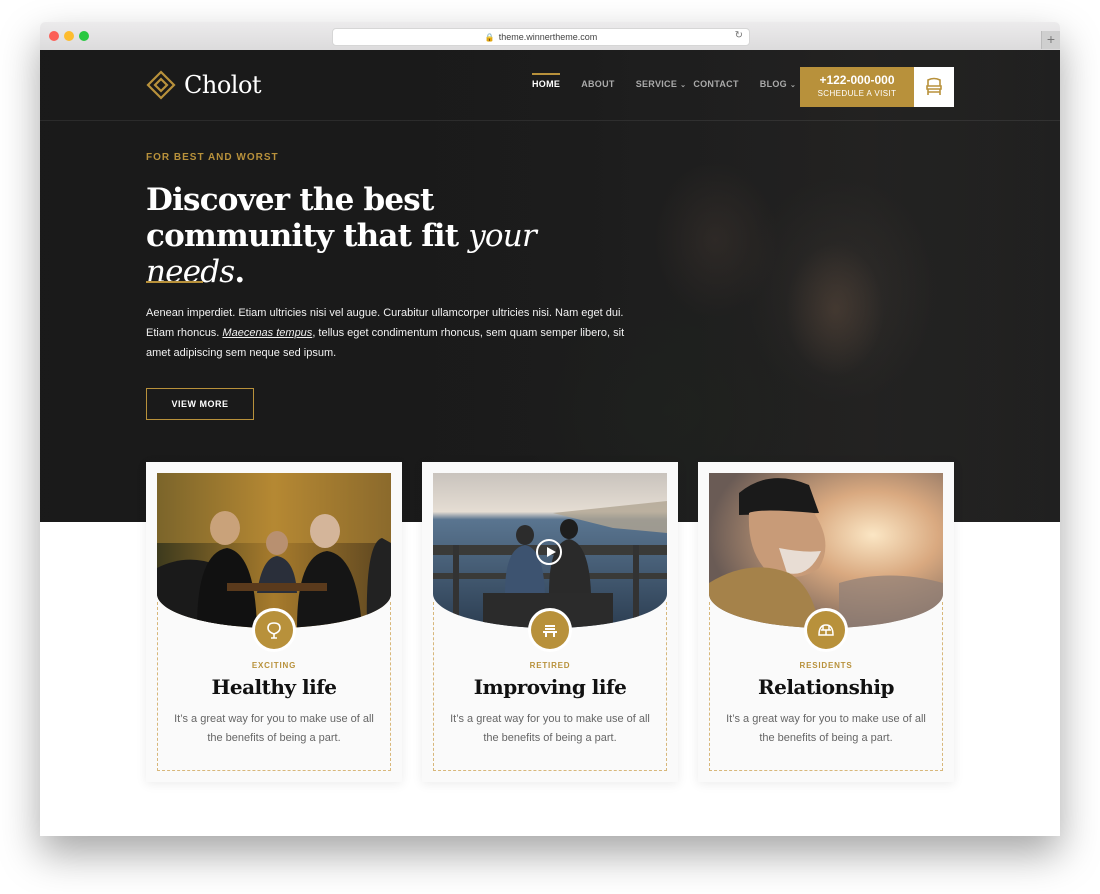 The width and height of the screenshot is (1100, 894). I want to click on nav-item-blog: BLOG ⌄, so click(778, 84).